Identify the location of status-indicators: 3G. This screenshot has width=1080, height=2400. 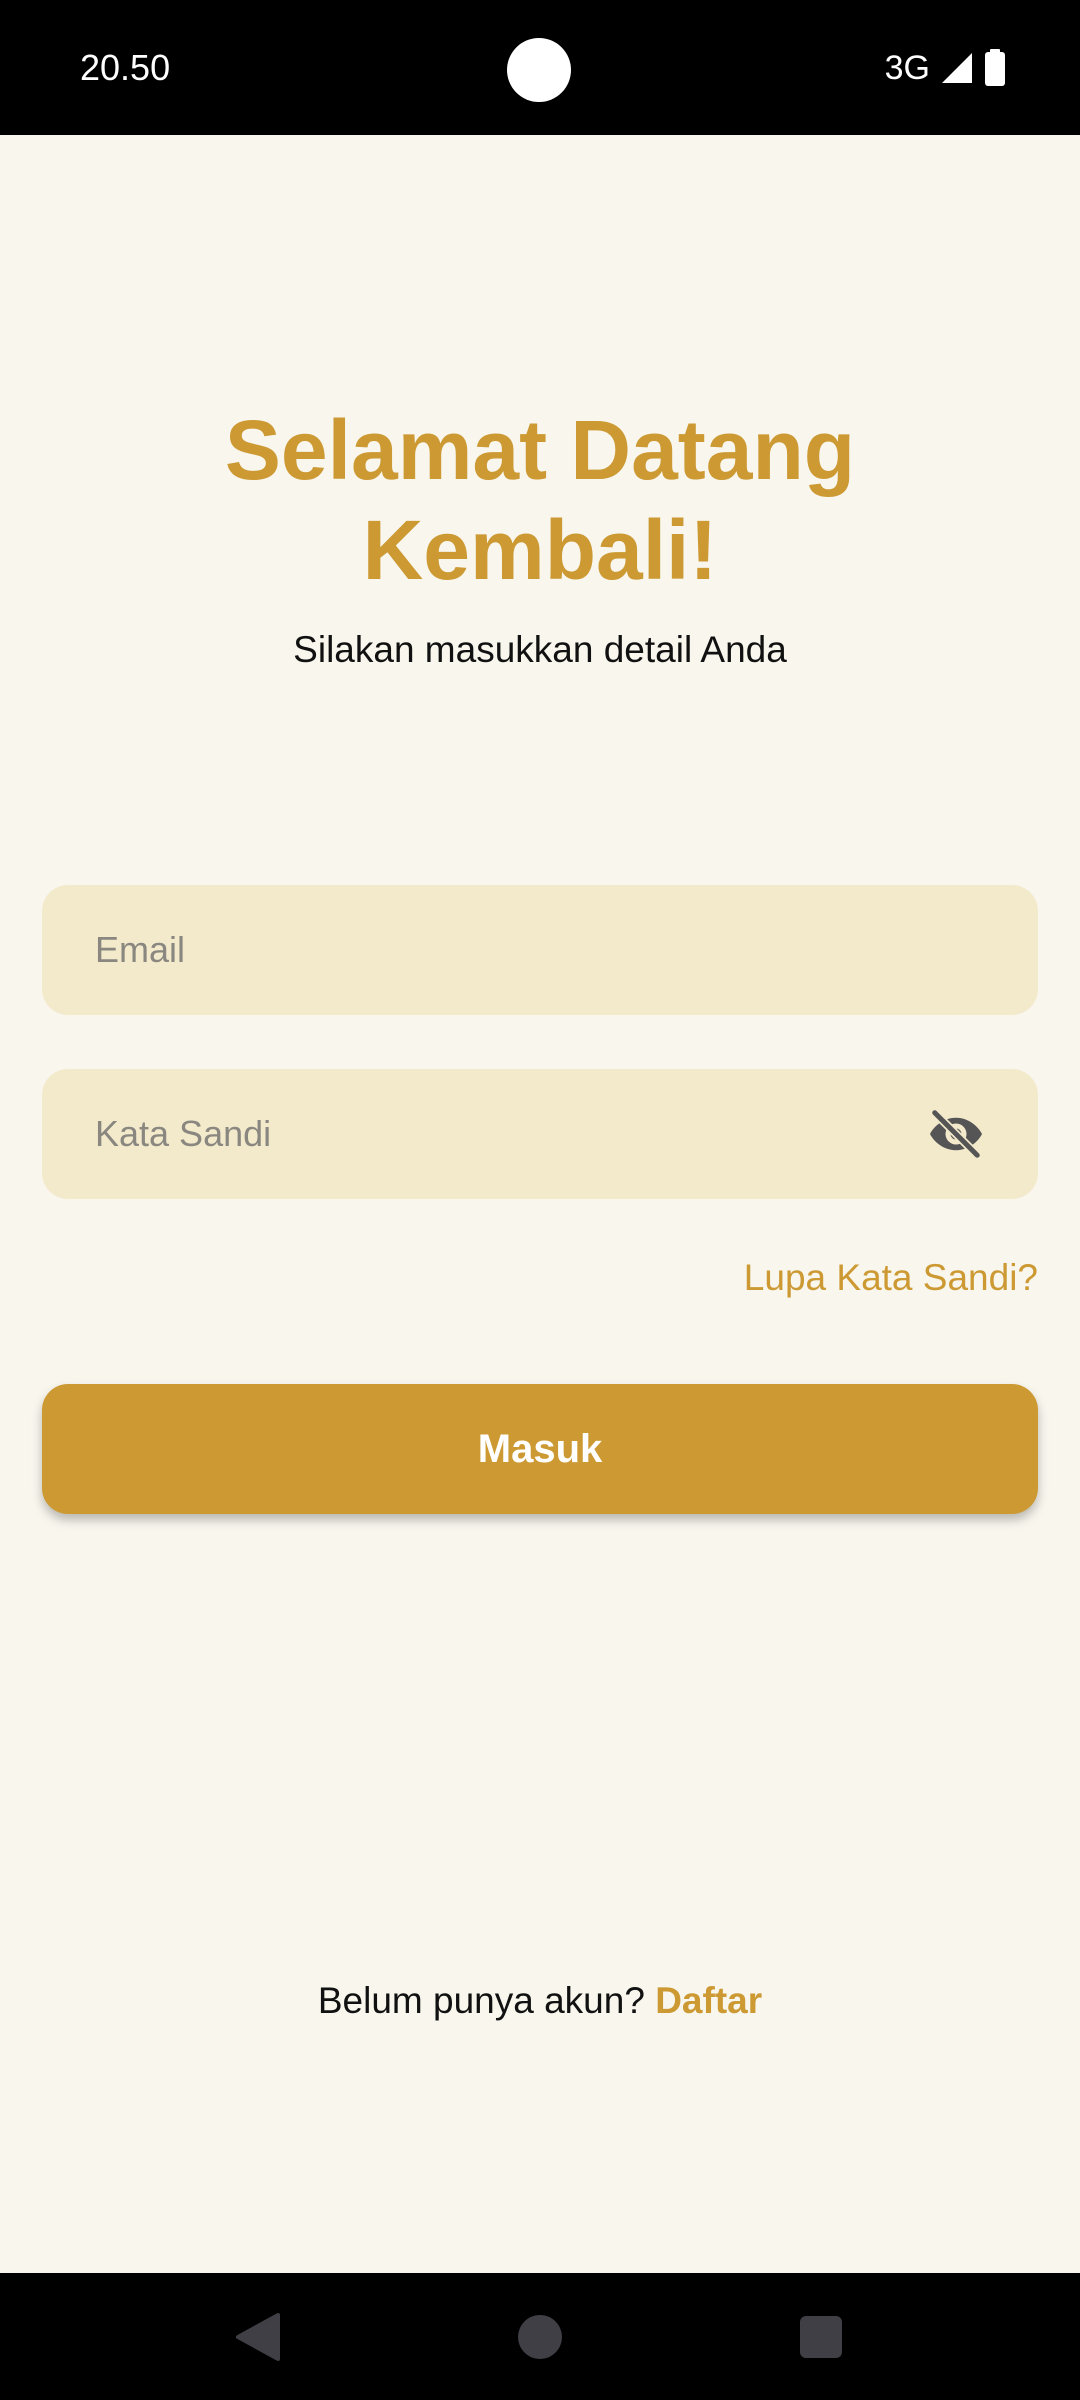
(945, 68).